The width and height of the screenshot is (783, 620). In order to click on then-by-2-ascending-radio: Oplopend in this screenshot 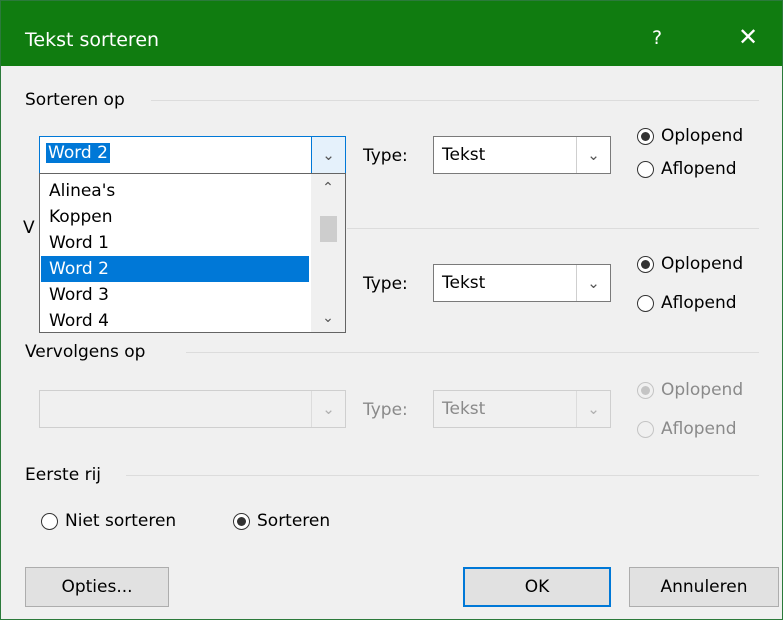, I will do `click(690, 390)`.